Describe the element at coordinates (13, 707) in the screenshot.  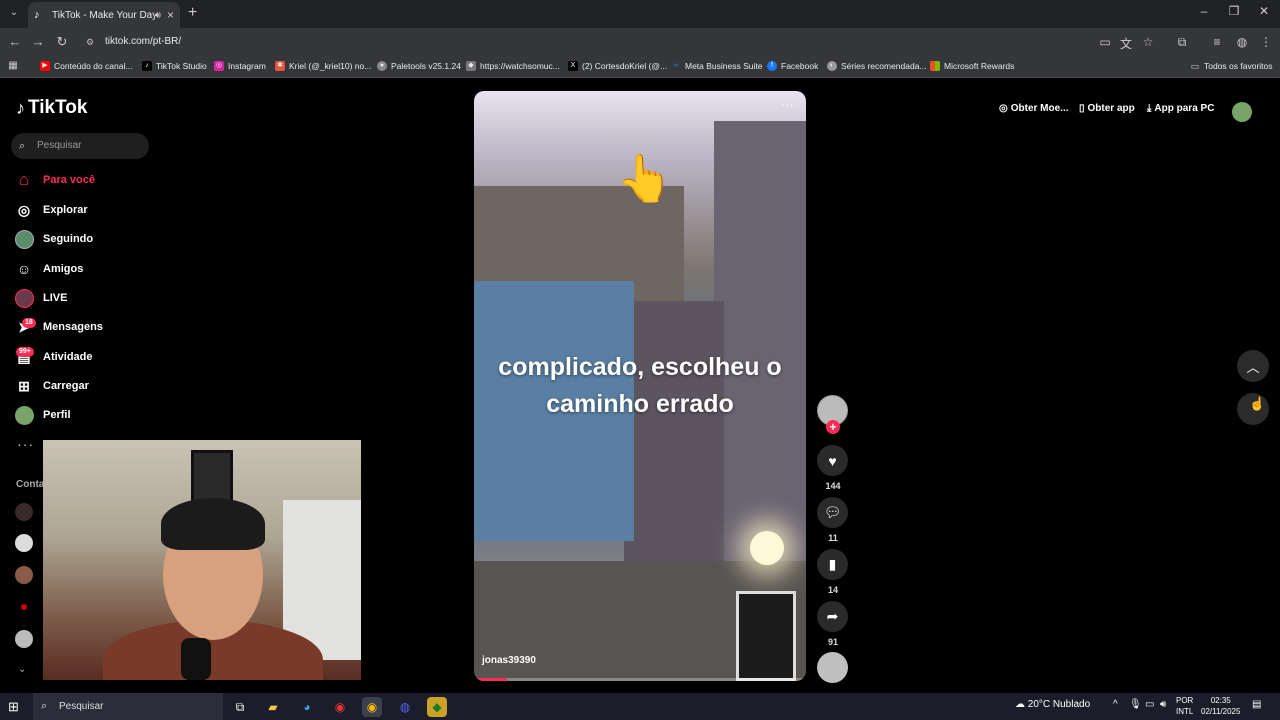
I see `windows-start-icon: ⊞` at that location.